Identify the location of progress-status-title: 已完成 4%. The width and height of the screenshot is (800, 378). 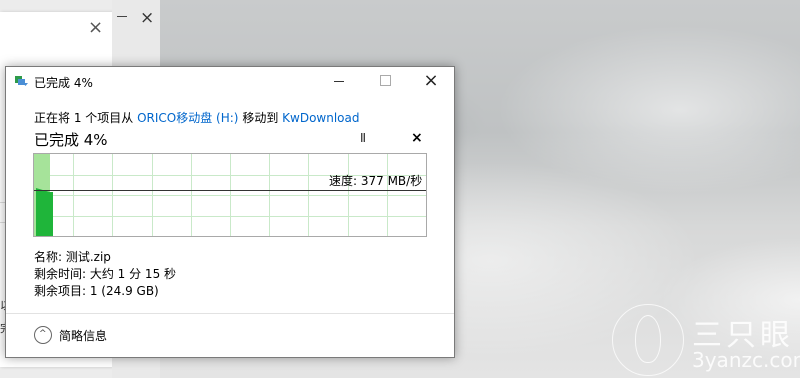
(71, 140).